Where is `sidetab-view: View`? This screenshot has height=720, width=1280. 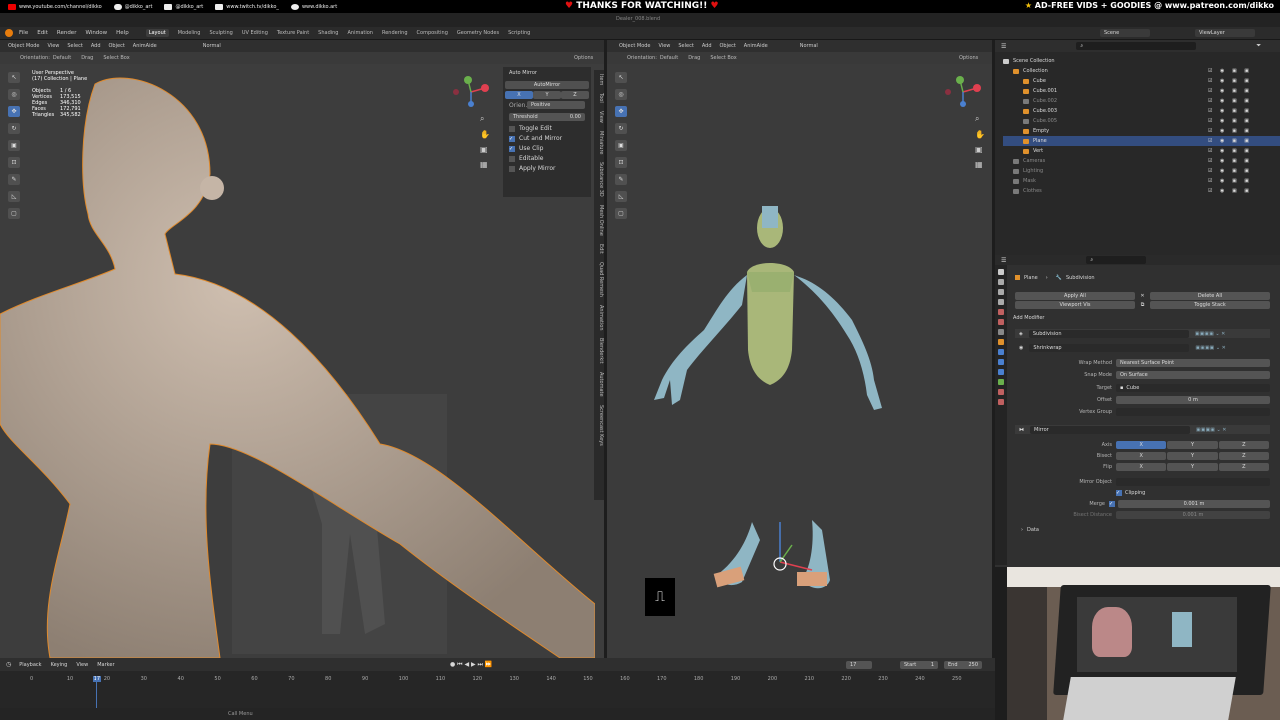 sidetab-view: View is located at coordinates (601, 117).